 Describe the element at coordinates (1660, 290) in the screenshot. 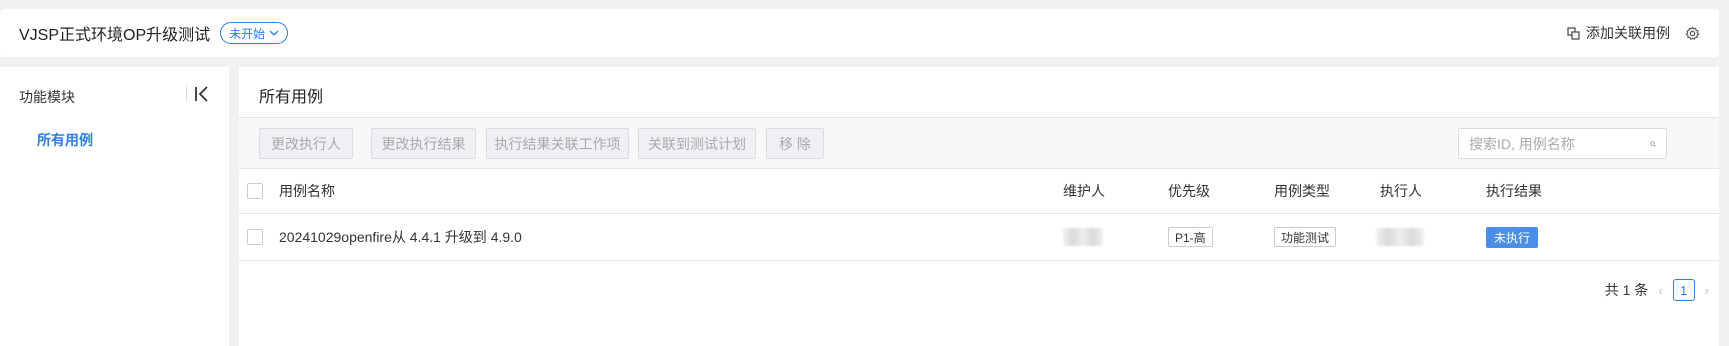

I see `prev-page-icon: ‹` at that location.